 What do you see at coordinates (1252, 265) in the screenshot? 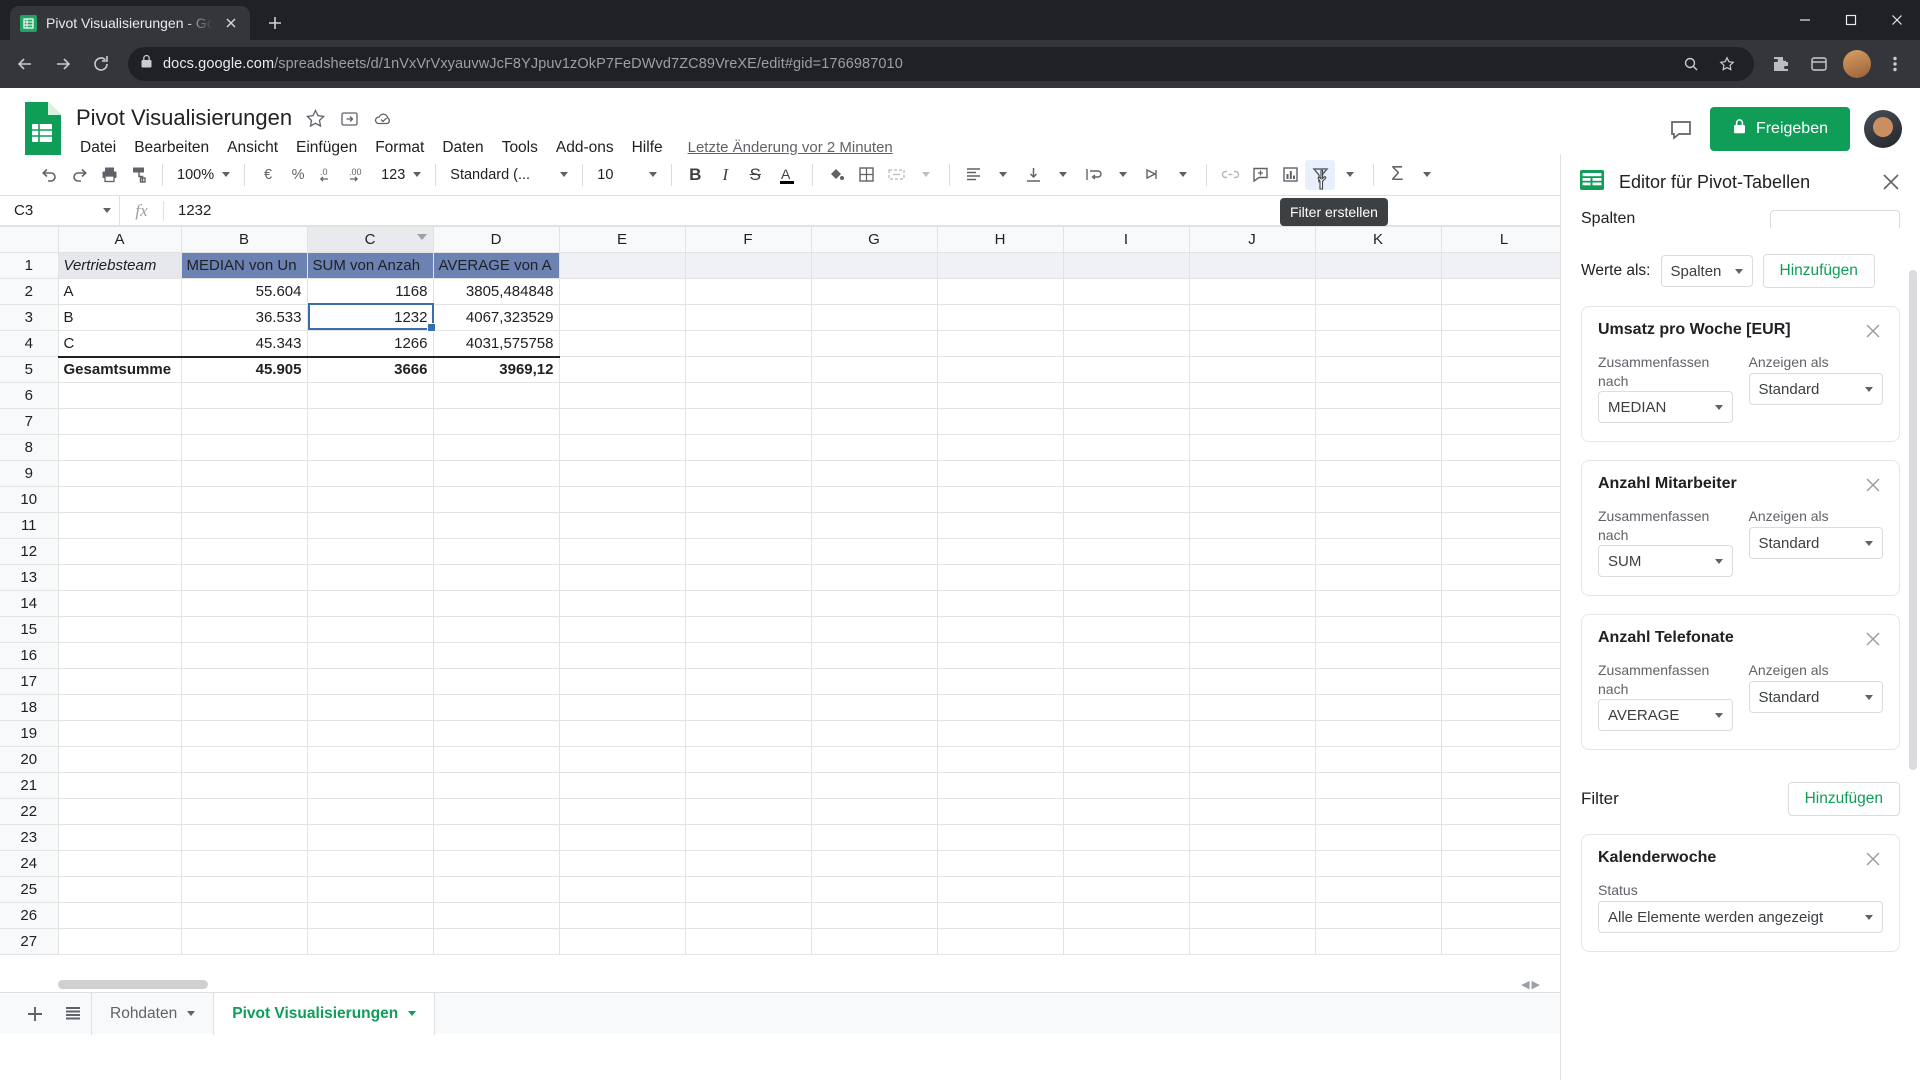
I see `cell-j1` at bounding box center [1252, 265].